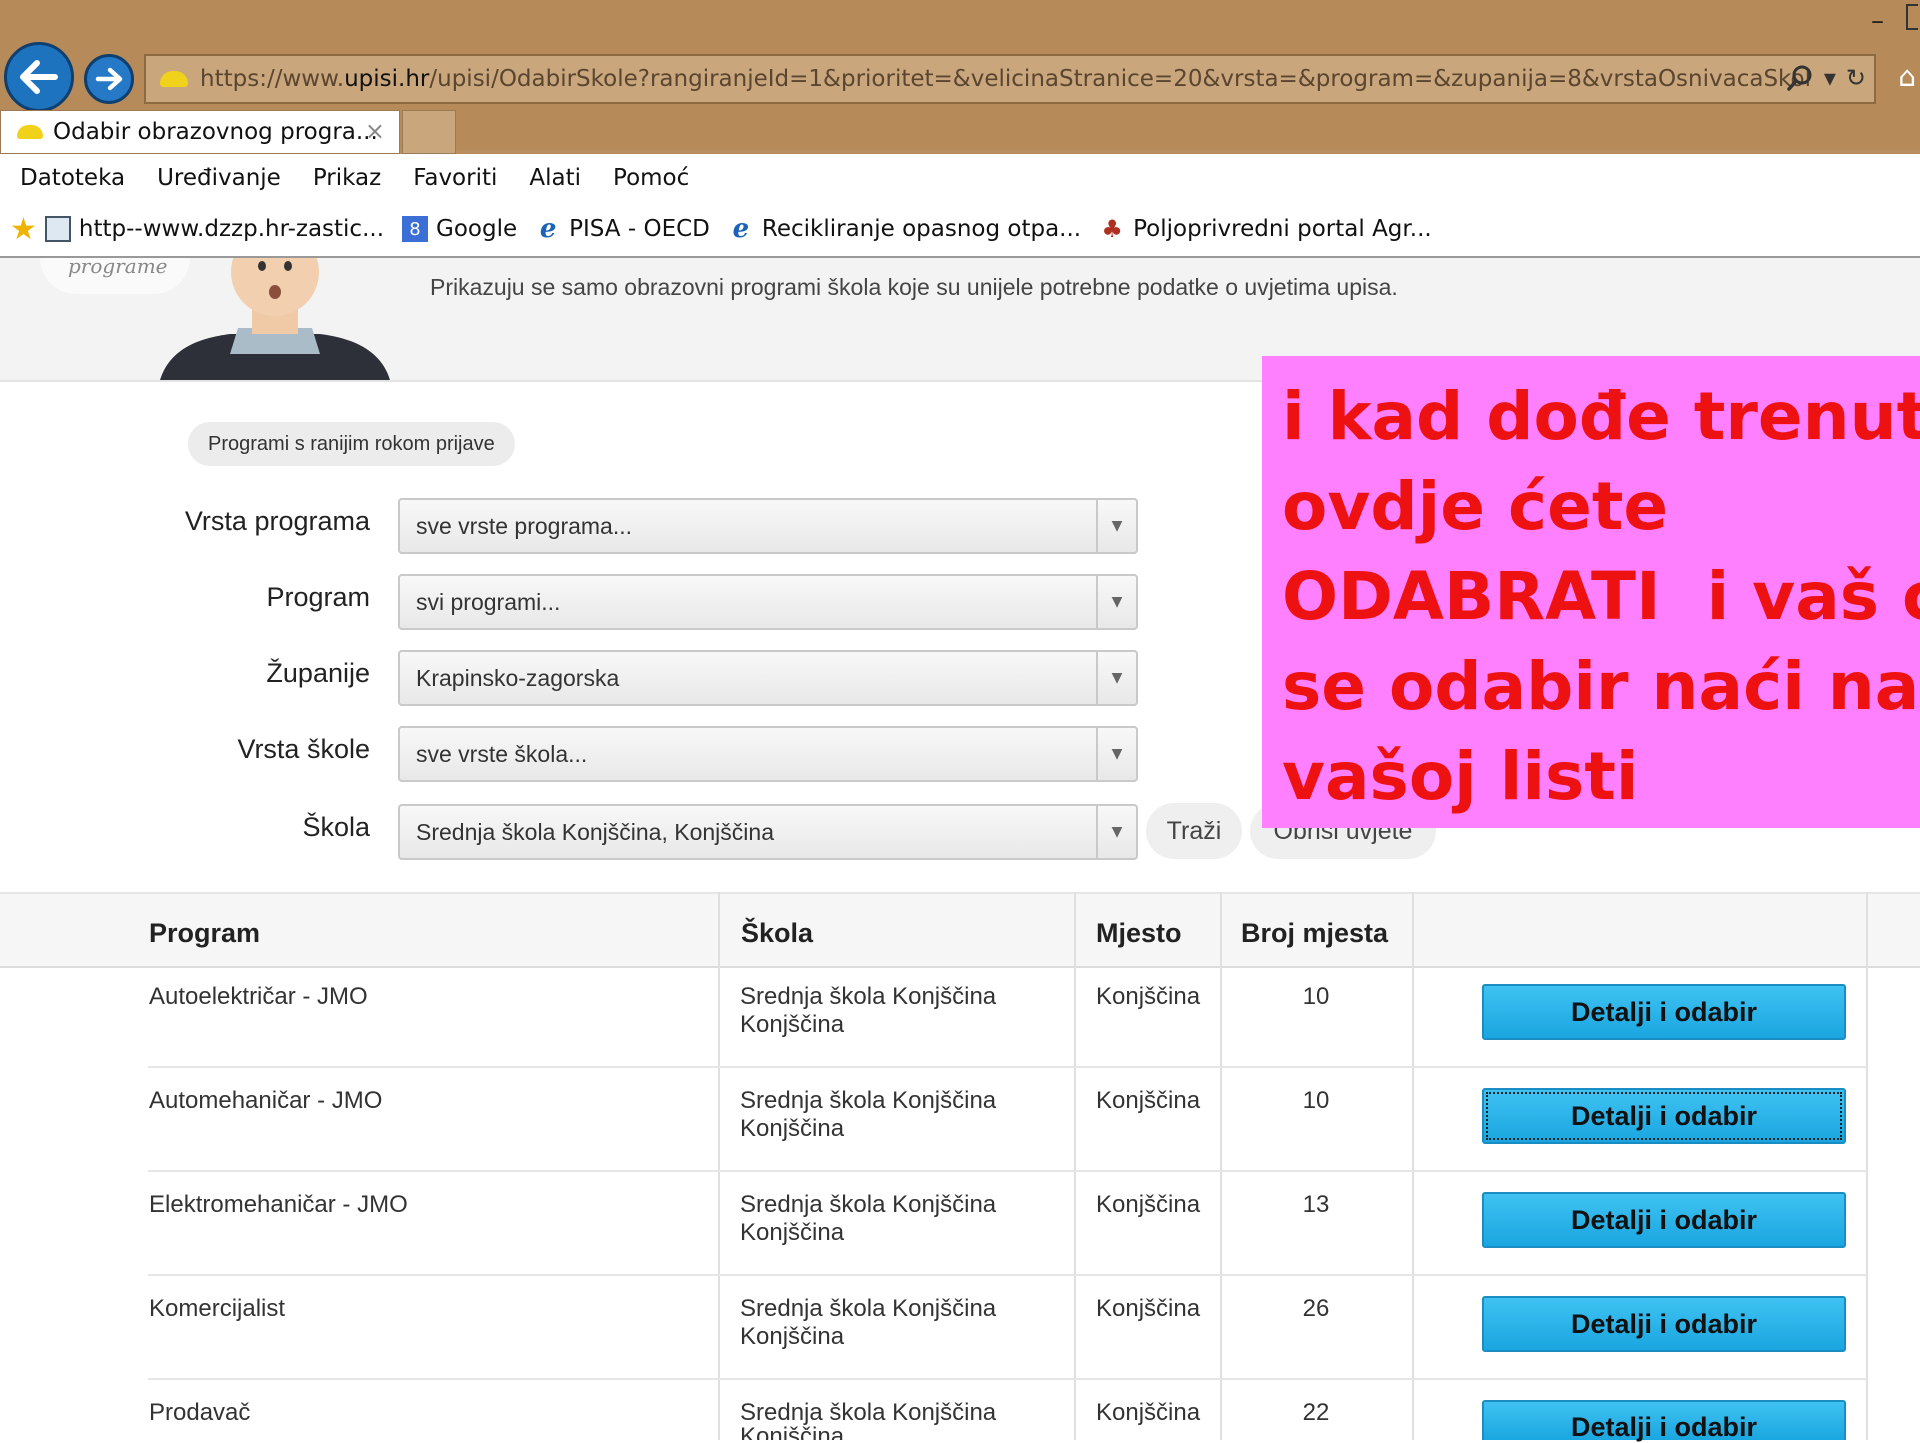 Image resolution: width=1920 pixels, height=1443 pixels. I want to click on cell-program: Komercijalist, so click(217, 1308).